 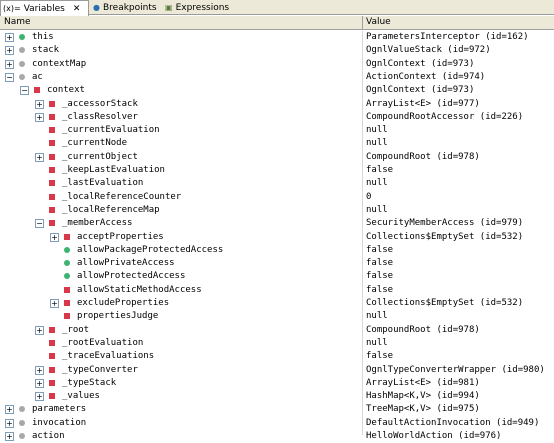 What do you see at coordinates (17, 22) in the screenshot?
I see `column-header-name: Name` at bounding box center [17, 22].